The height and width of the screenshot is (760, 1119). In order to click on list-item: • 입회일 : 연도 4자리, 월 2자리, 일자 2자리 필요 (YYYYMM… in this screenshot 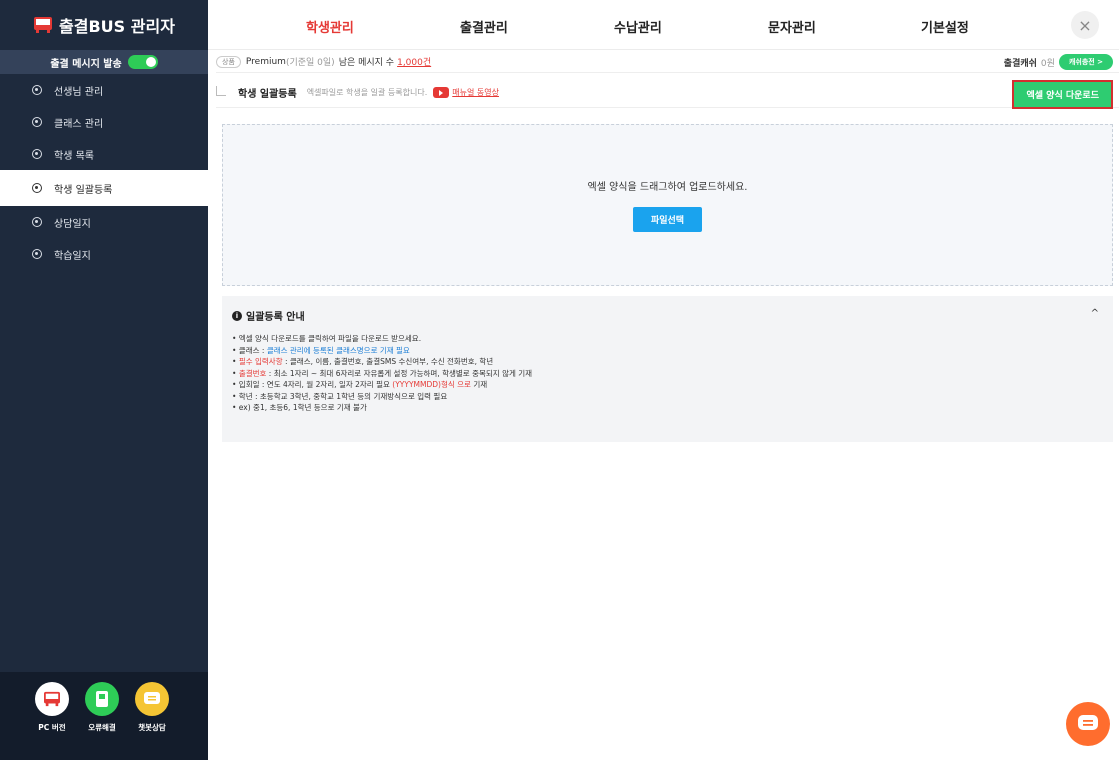, I will do `click(360, 384)`.